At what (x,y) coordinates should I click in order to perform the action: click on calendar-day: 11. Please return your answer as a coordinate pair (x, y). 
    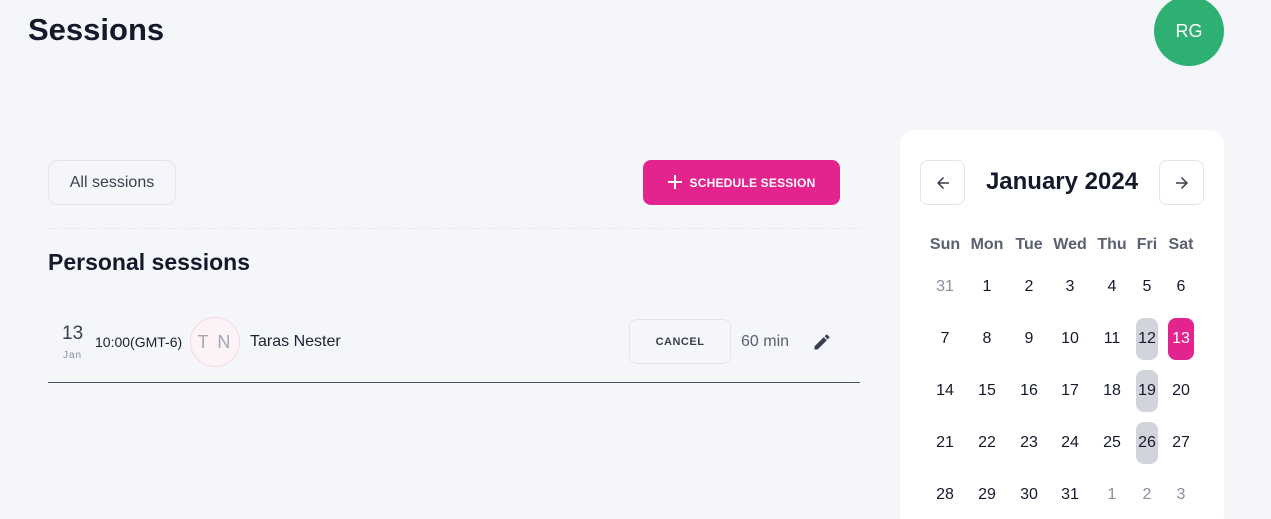
    Looking at the image, I should click on (1112, 339).